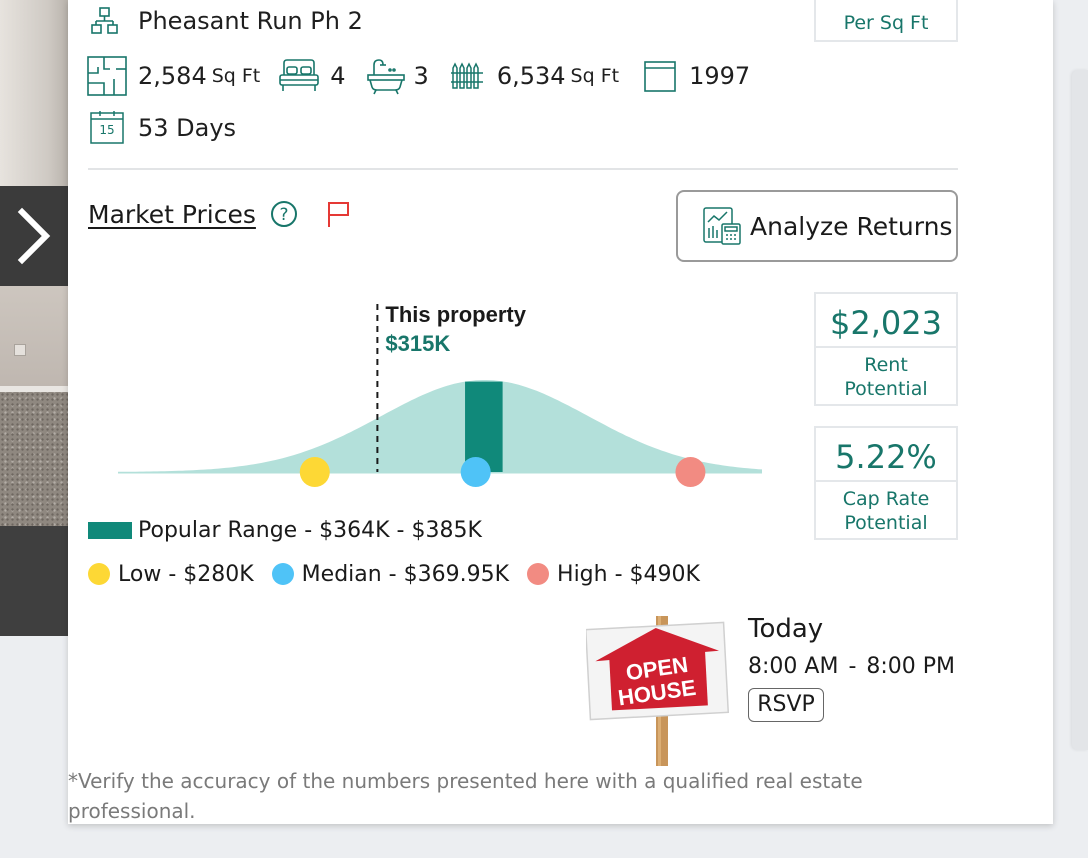 The height and width of the screenshot is (858, 1088). I want to click on low-text: Low - $280K, so click(186, 574).